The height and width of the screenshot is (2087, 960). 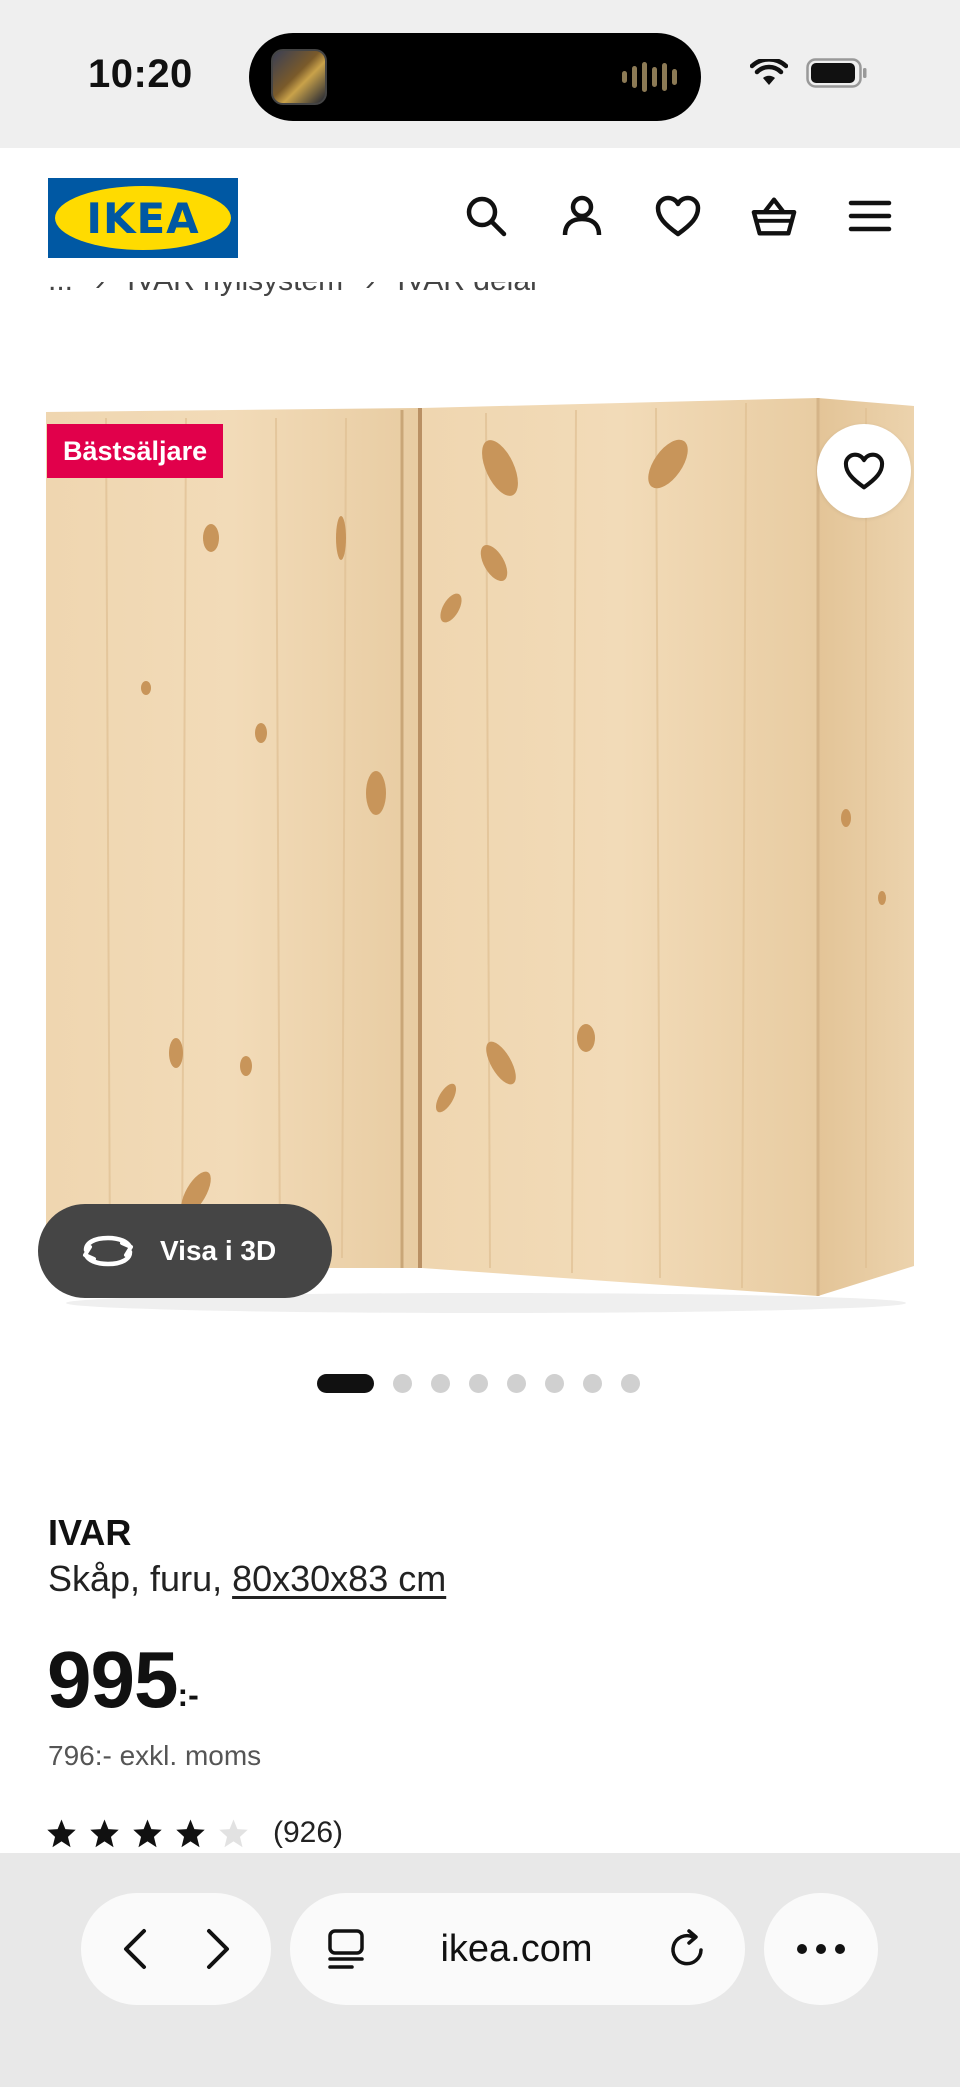 I want to click on menu-button, so click(x=870, y=216).